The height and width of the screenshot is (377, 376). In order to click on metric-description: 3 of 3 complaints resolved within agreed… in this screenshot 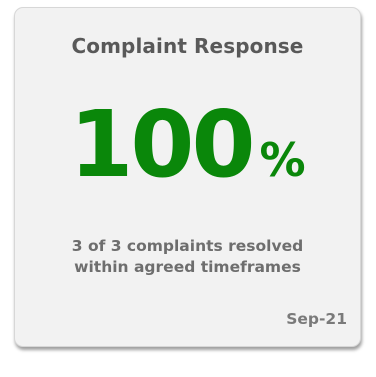, I will do `click(187, 257)`.